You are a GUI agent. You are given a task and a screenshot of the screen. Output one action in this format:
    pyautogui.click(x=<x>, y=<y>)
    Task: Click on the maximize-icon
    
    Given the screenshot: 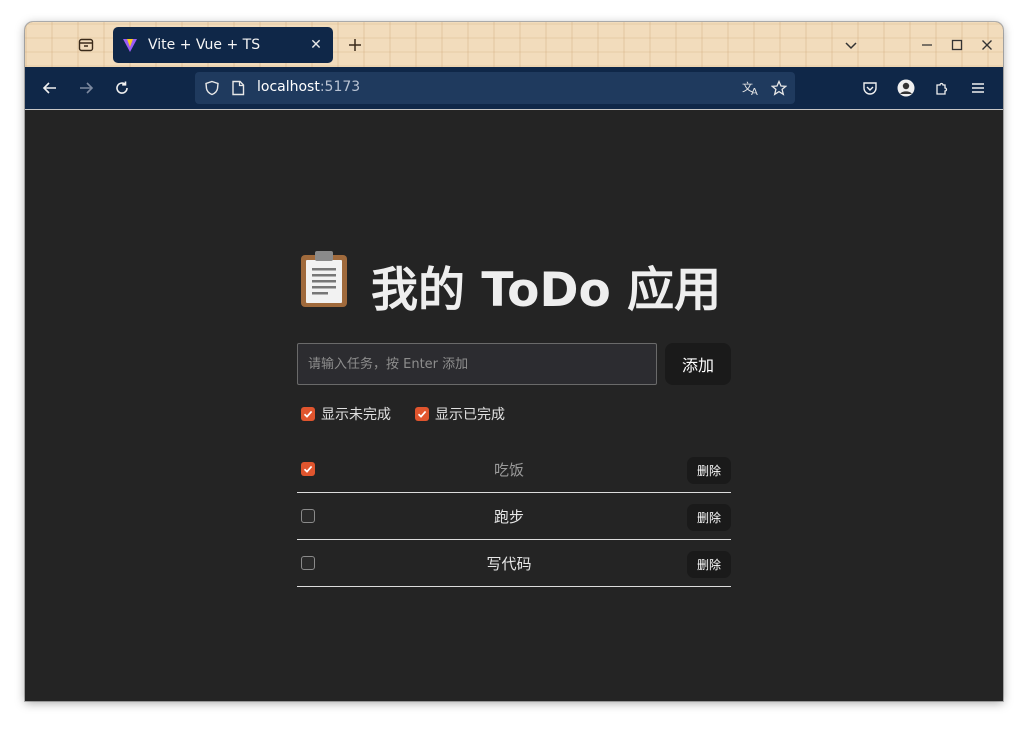 What is the action you would take?
    pyautogui.click(x=957, y=45)
    